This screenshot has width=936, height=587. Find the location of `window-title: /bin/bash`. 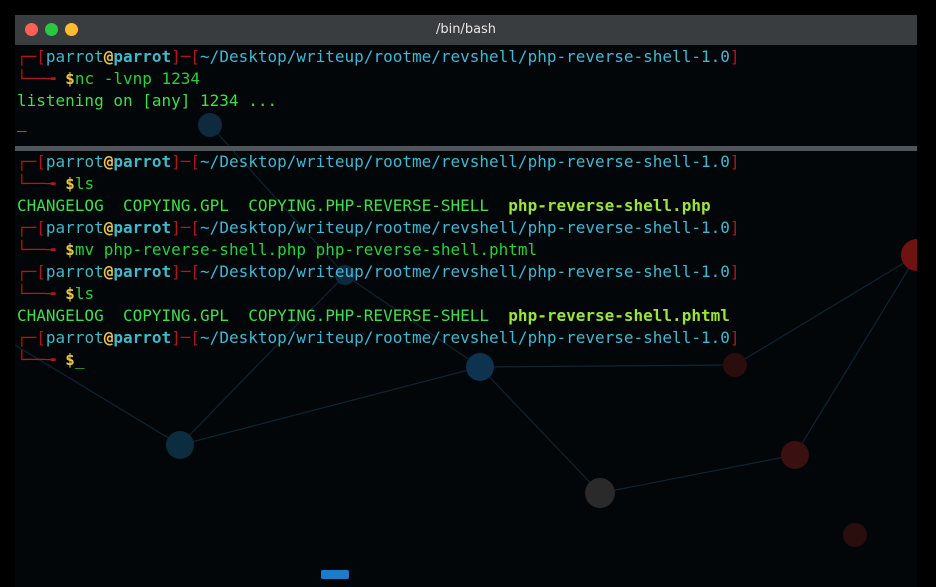

window-title: /bin/bash is located at coordinates (466, 29).